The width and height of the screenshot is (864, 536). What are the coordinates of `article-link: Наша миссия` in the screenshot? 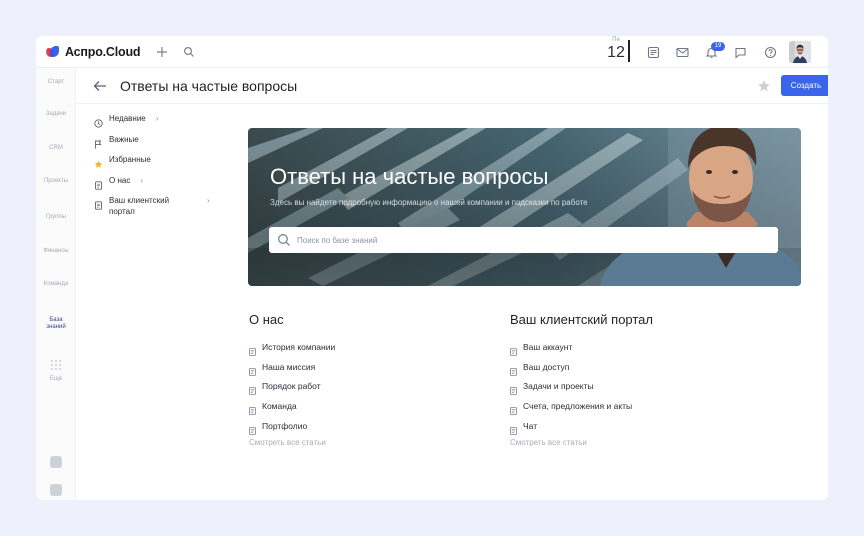 It's located at (369, 367).